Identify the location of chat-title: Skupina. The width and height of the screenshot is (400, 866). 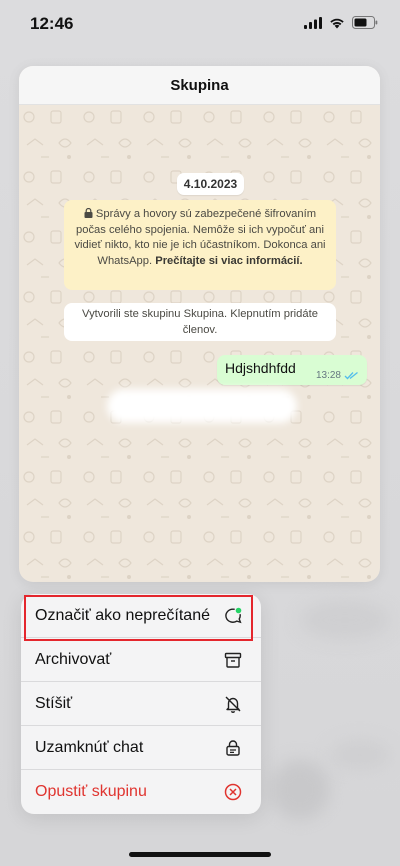
(199, 85).